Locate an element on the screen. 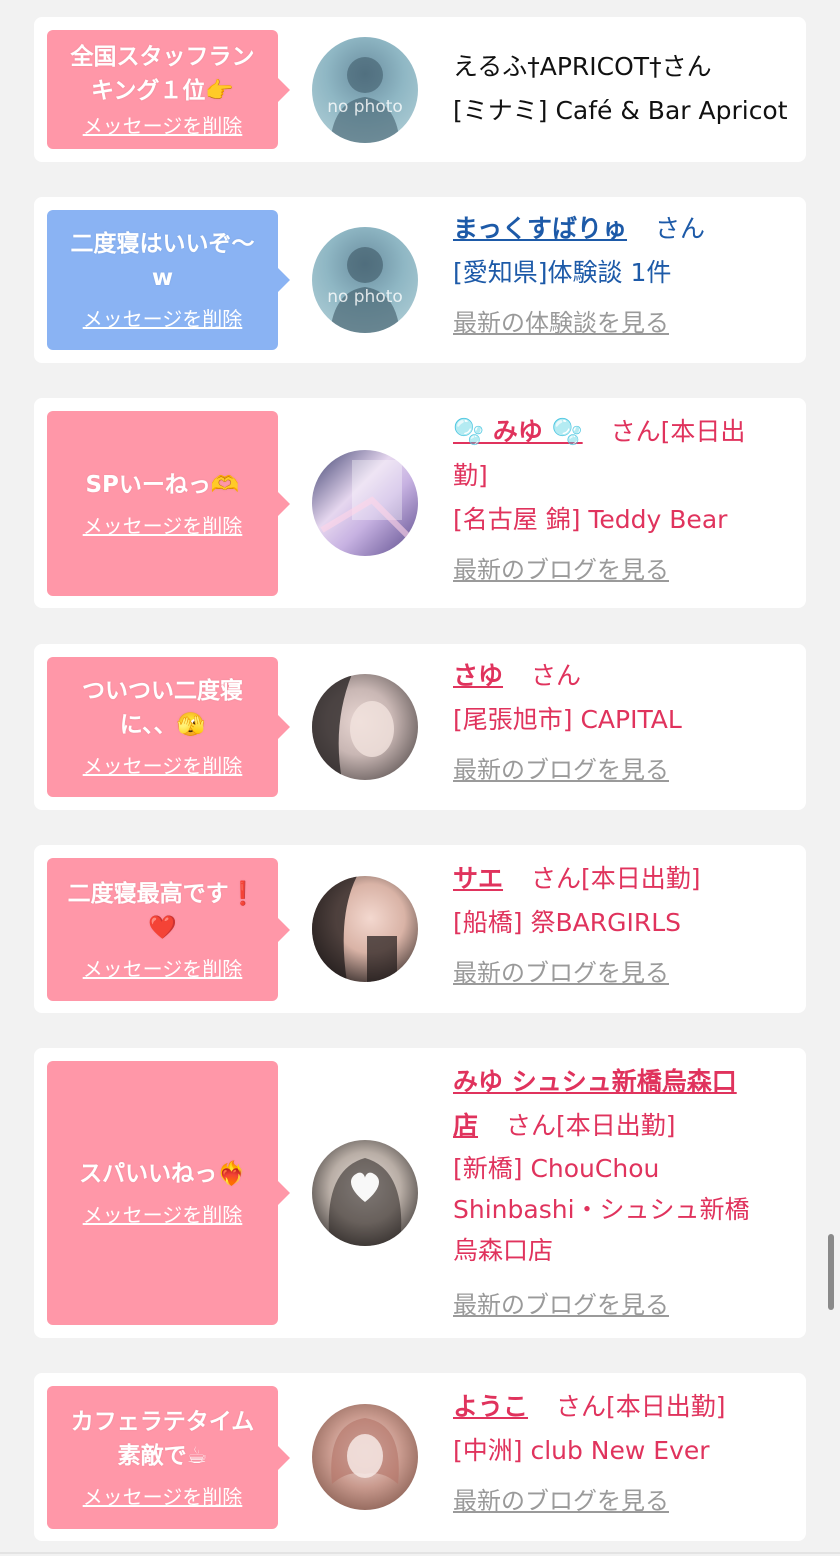  shop-name: [名古屋 錦] Teddy Bear is located at coordinates (590, 519).